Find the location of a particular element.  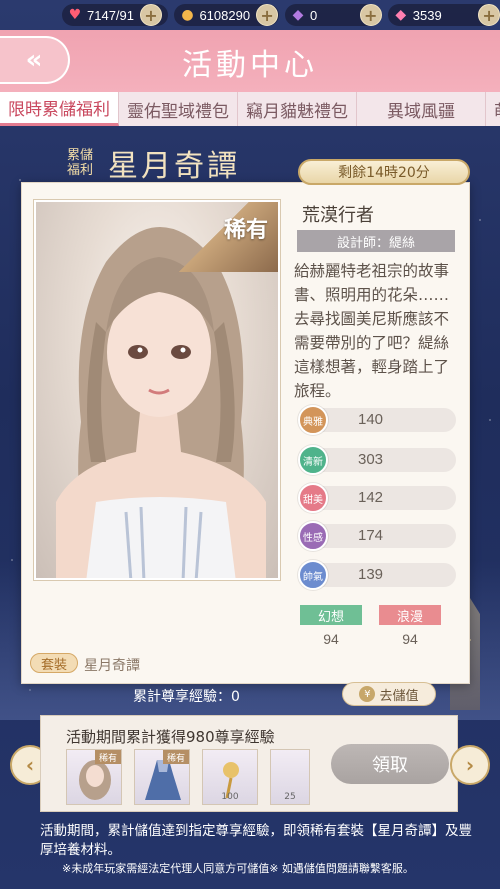

stat-sweet: 甜美 142 is located at coordinates (377, 498).